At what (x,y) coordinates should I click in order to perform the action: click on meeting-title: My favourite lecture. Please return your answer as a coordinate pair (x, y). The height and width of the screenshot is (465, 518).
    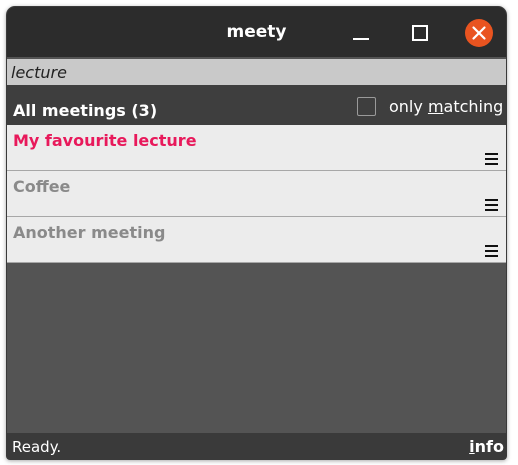
    Looking at the image, I should click on (105, 140).